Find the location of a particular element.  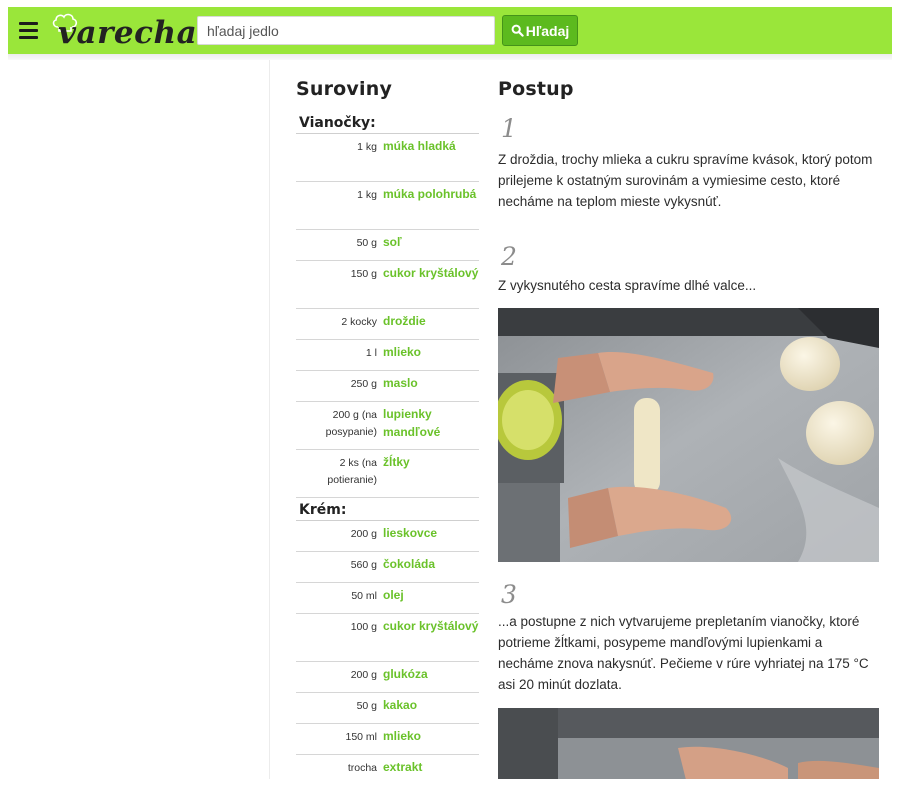

ingredient-row: 200 g lieskovce is located at coordinates (387, 536).